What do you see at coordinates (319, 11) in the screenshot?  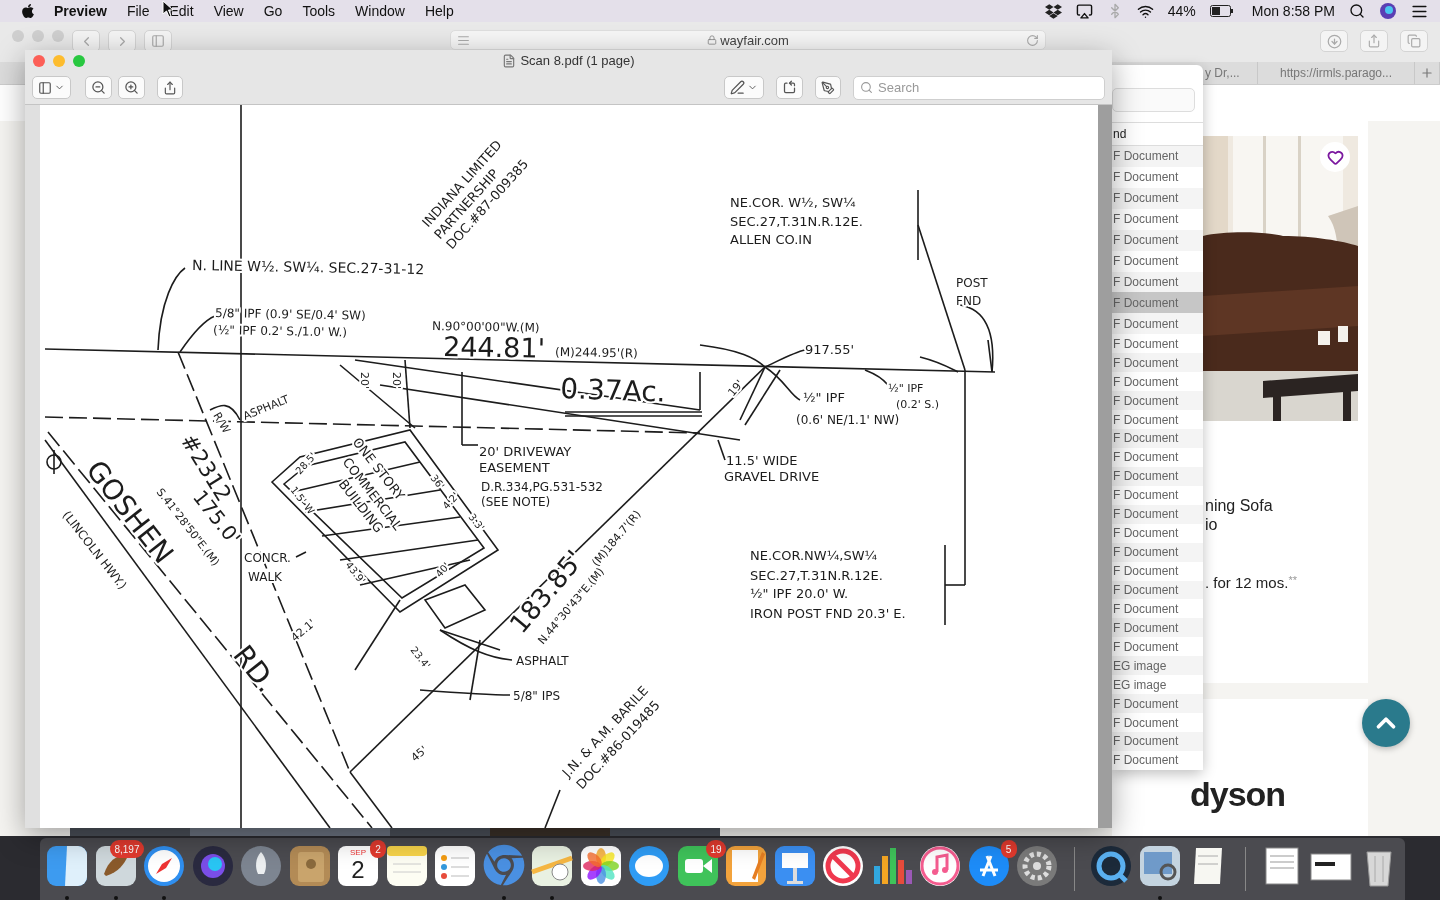 I see `menu-item: Tools` at bounding box center [319, 11].